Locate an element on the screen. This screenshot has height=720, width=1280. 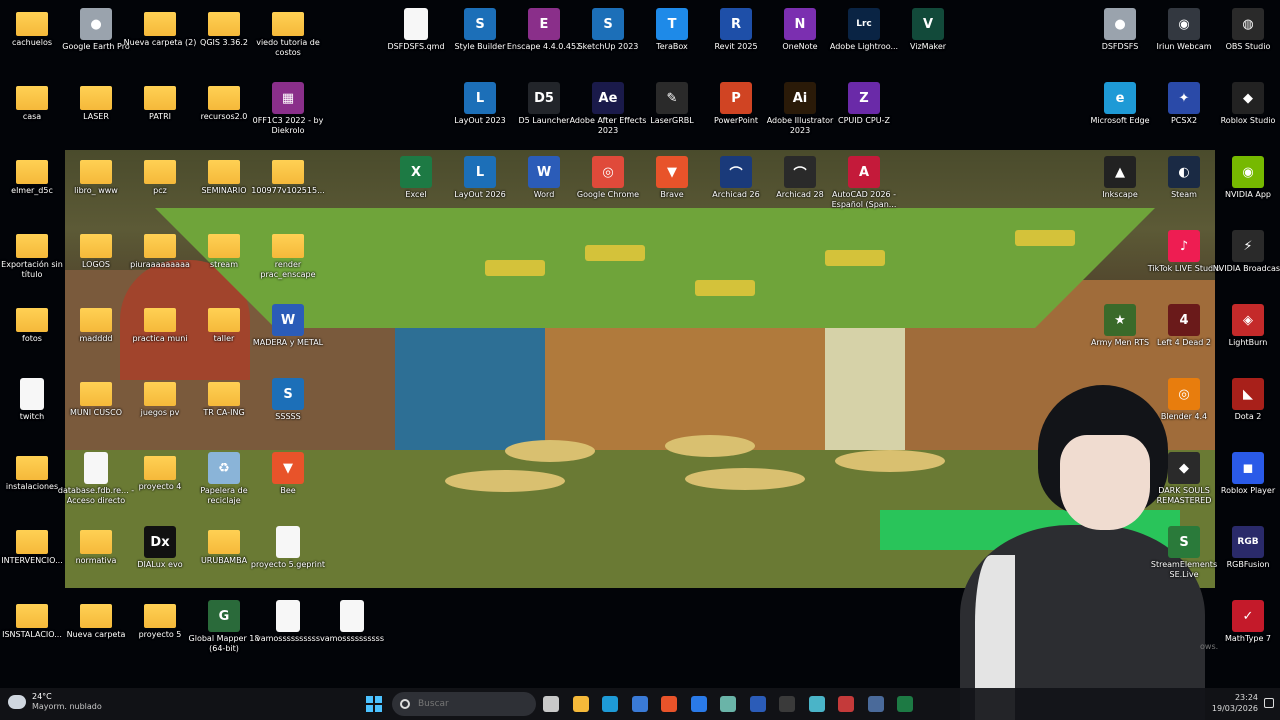
vscode-icon is located at coordinates (698, 704).